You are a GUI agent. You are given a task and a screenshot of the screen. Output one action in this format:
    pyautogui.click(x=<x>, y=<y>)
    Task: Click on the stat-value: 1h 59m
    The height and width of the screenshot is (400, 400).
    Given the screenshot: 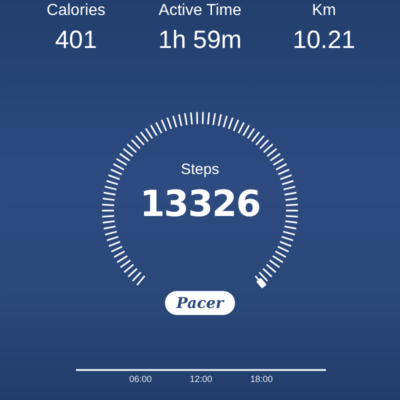 What is the action you would take?
    pyautogui.click(x=200, y=40)
    